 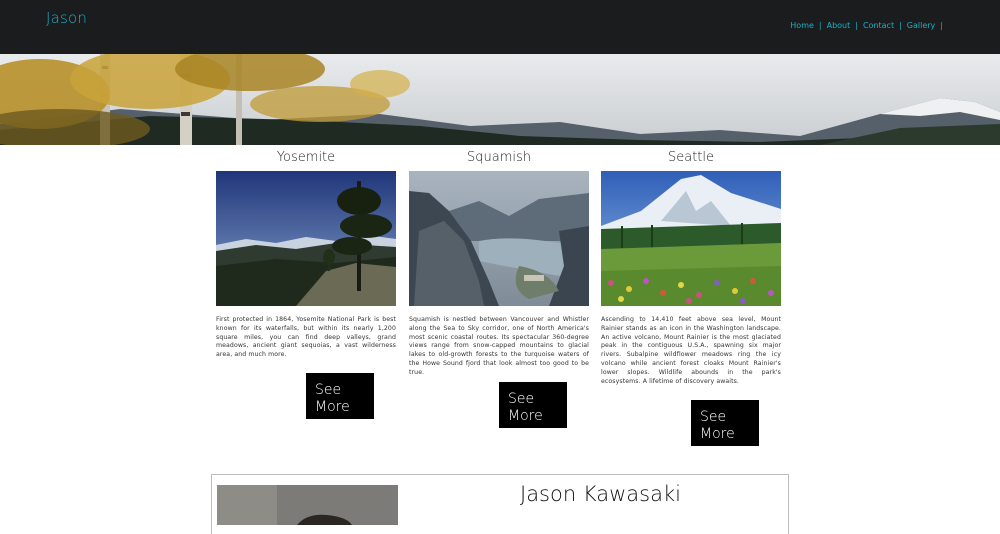 I want to click on card-title: Yosemite, so click(x=306, y=157).